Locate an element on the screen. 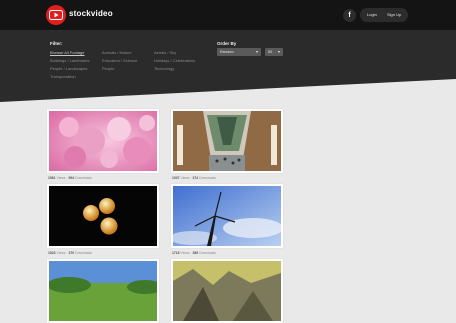  filter-item-buildings: Buildings / Landmarks is located at coordinates (69, 60).